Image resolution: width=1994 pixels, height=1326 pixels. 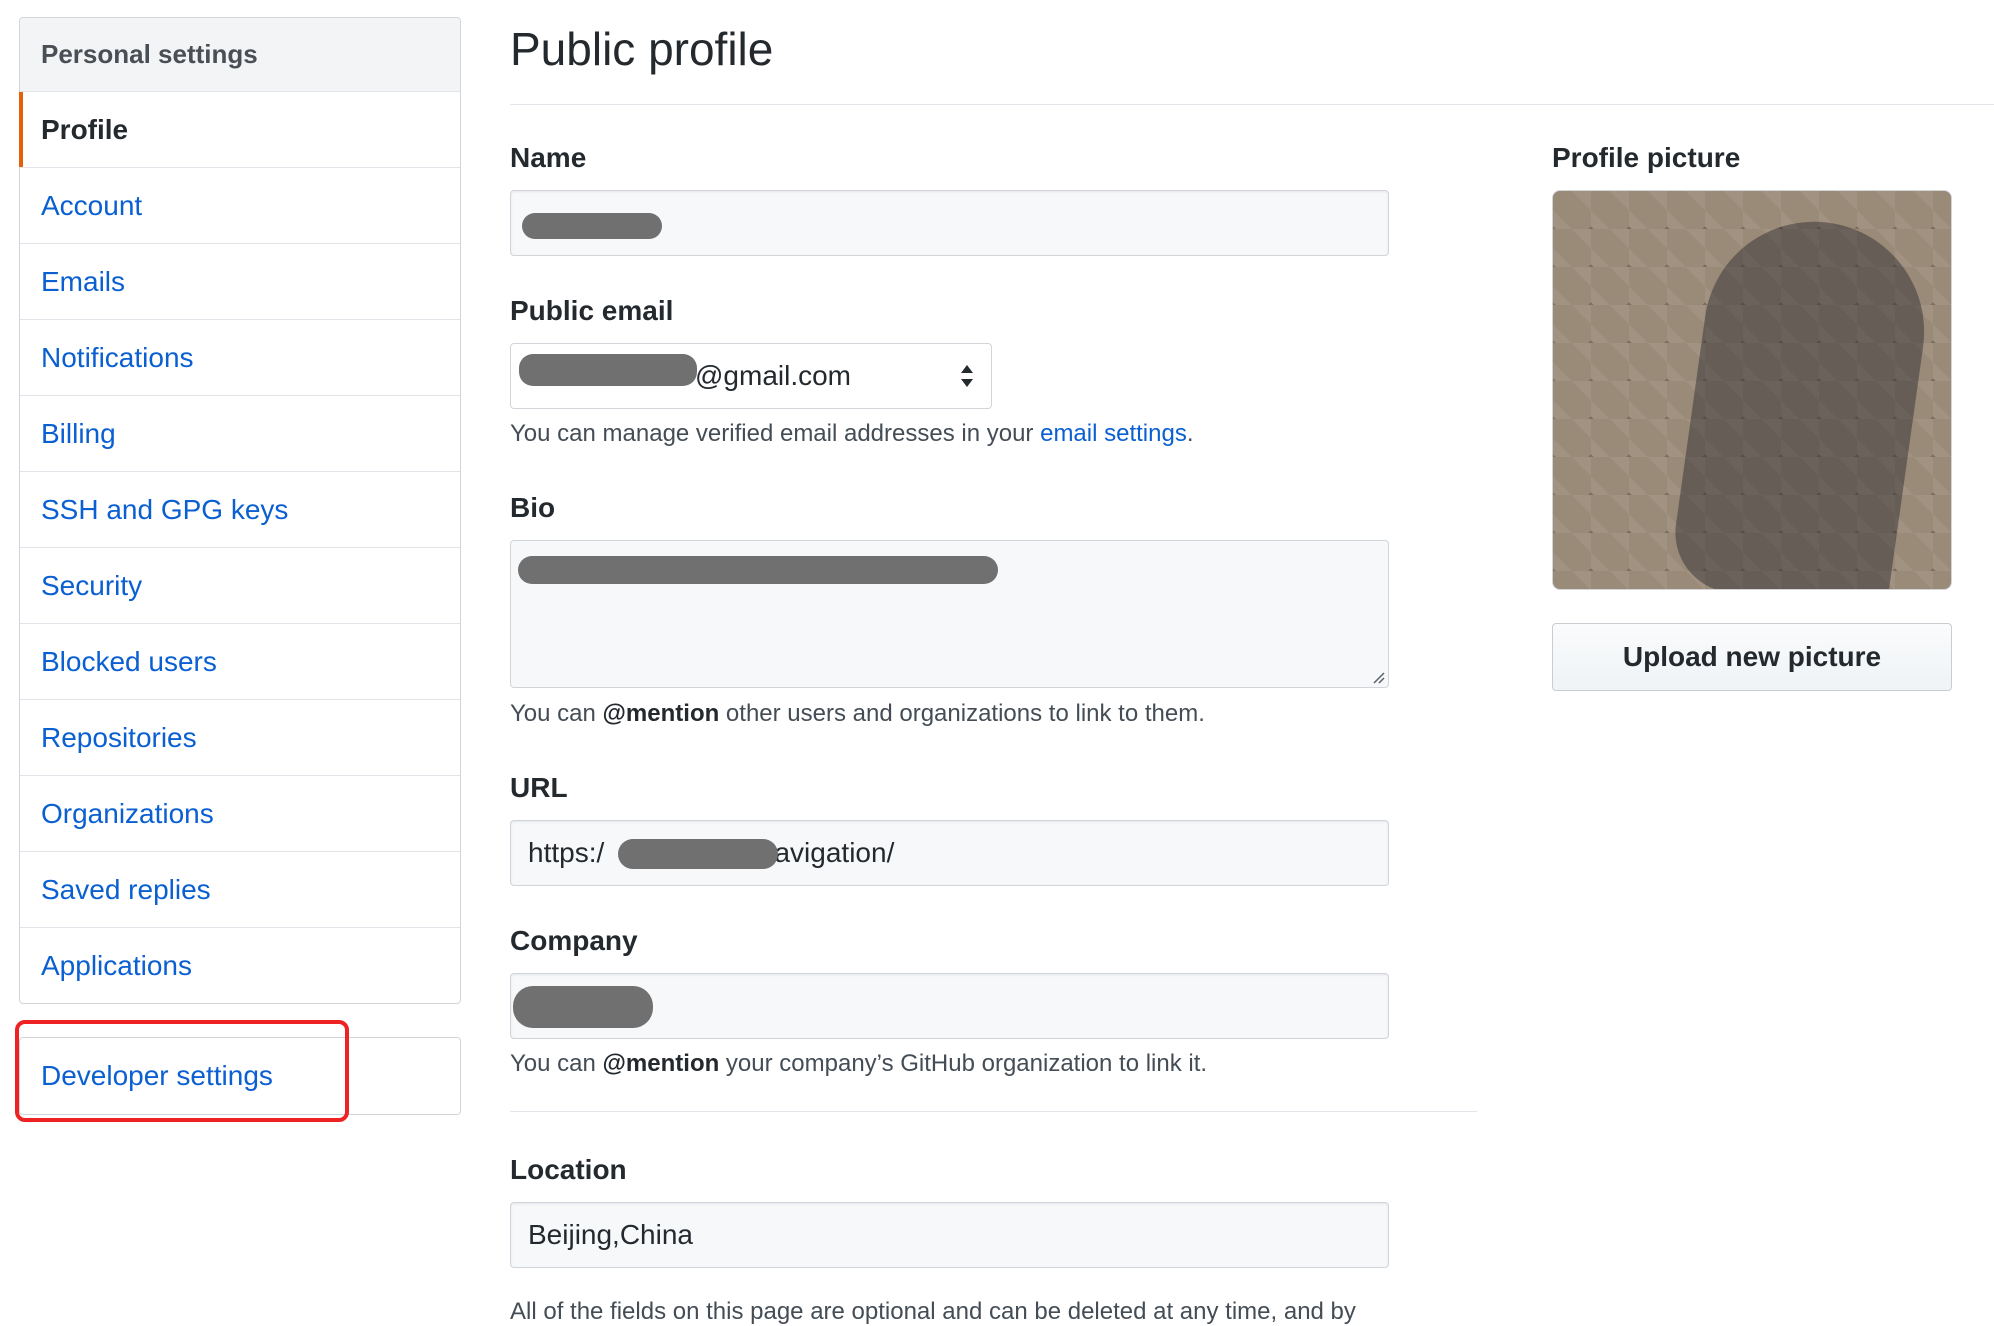 What do you see at coordinates (182, 1071) in the screenshot?
I see `highlight-annotation` at bounding box center [182, 1071].